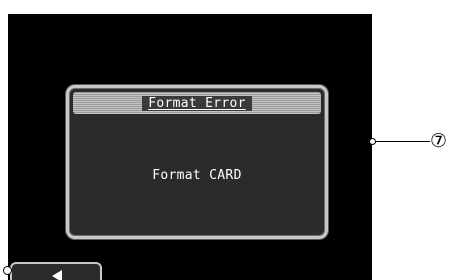 Image resolution: width=452 pixels, height=280 pixels. I want to click on back-button, so click(56, 271).